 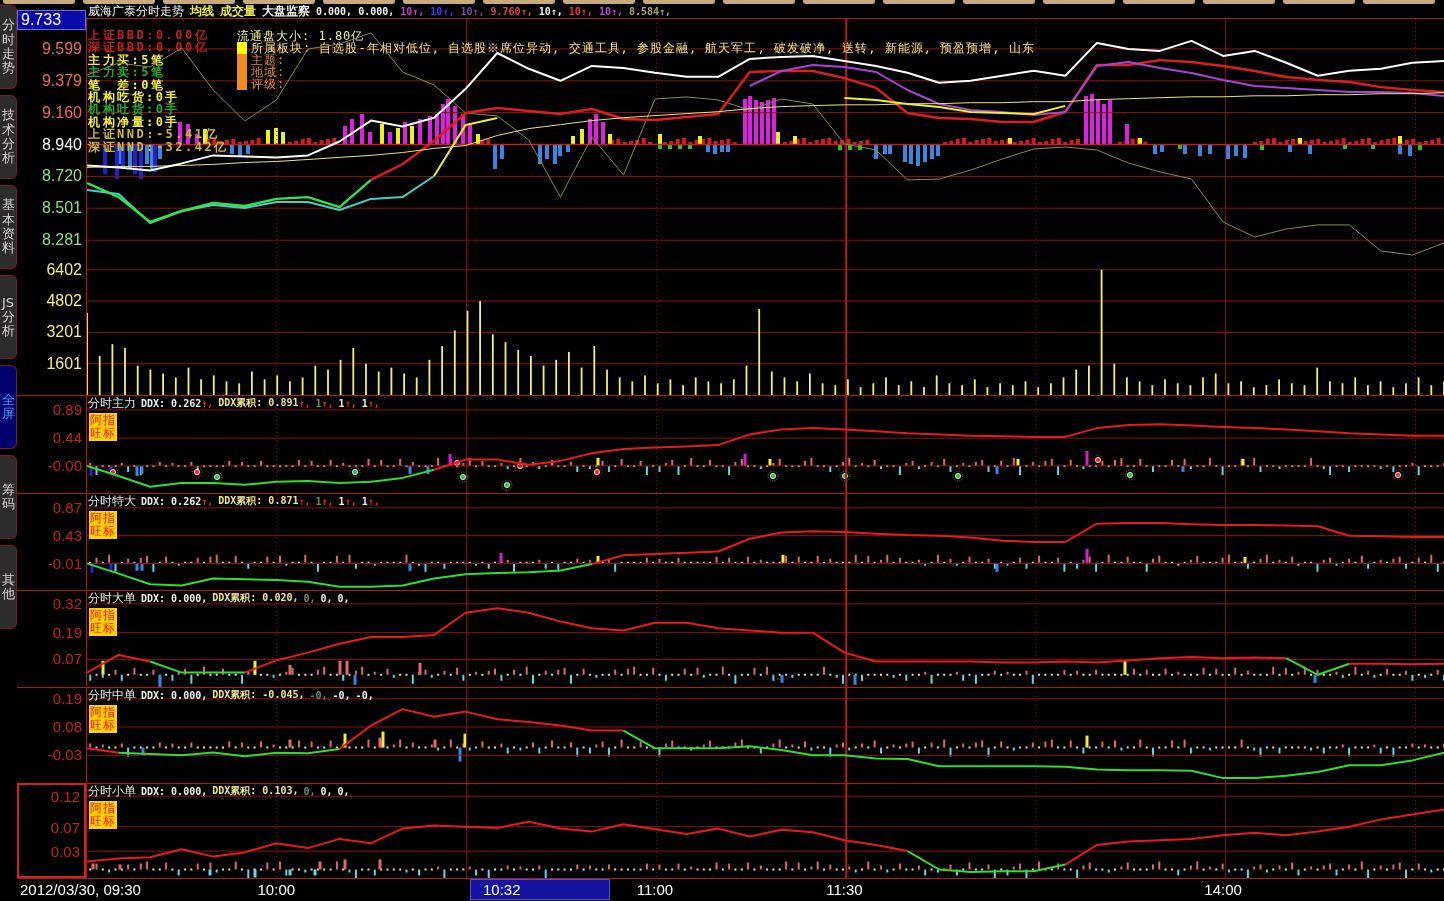 What do you see at coordinates (67, 438) in the screenshot?
I see `ddx-axis-label: 0.44` at bounding box center [67, 438].